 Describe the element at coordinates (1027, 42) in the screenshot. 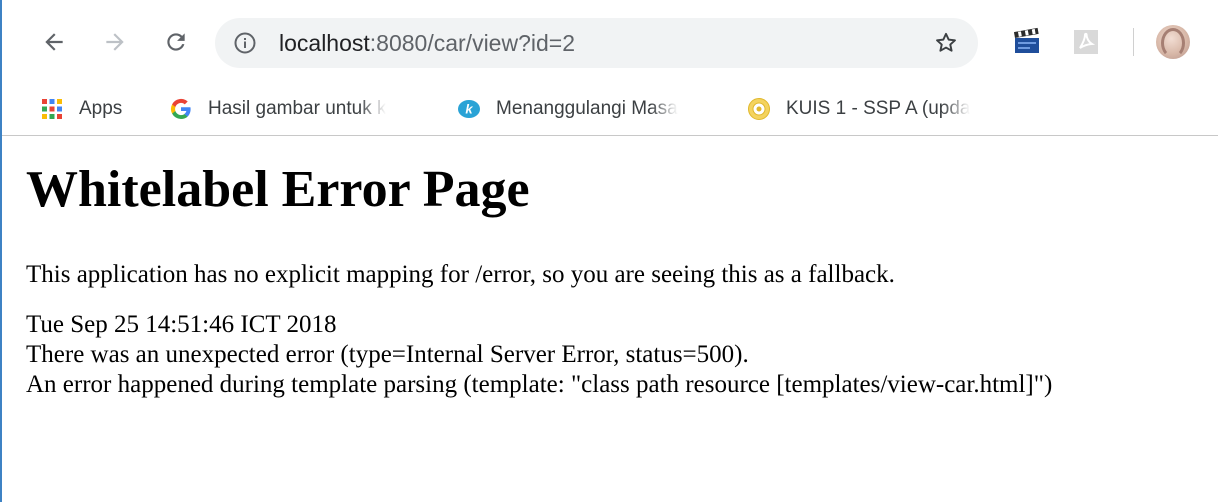

I see `clapperboard-extension-icon` at that location.